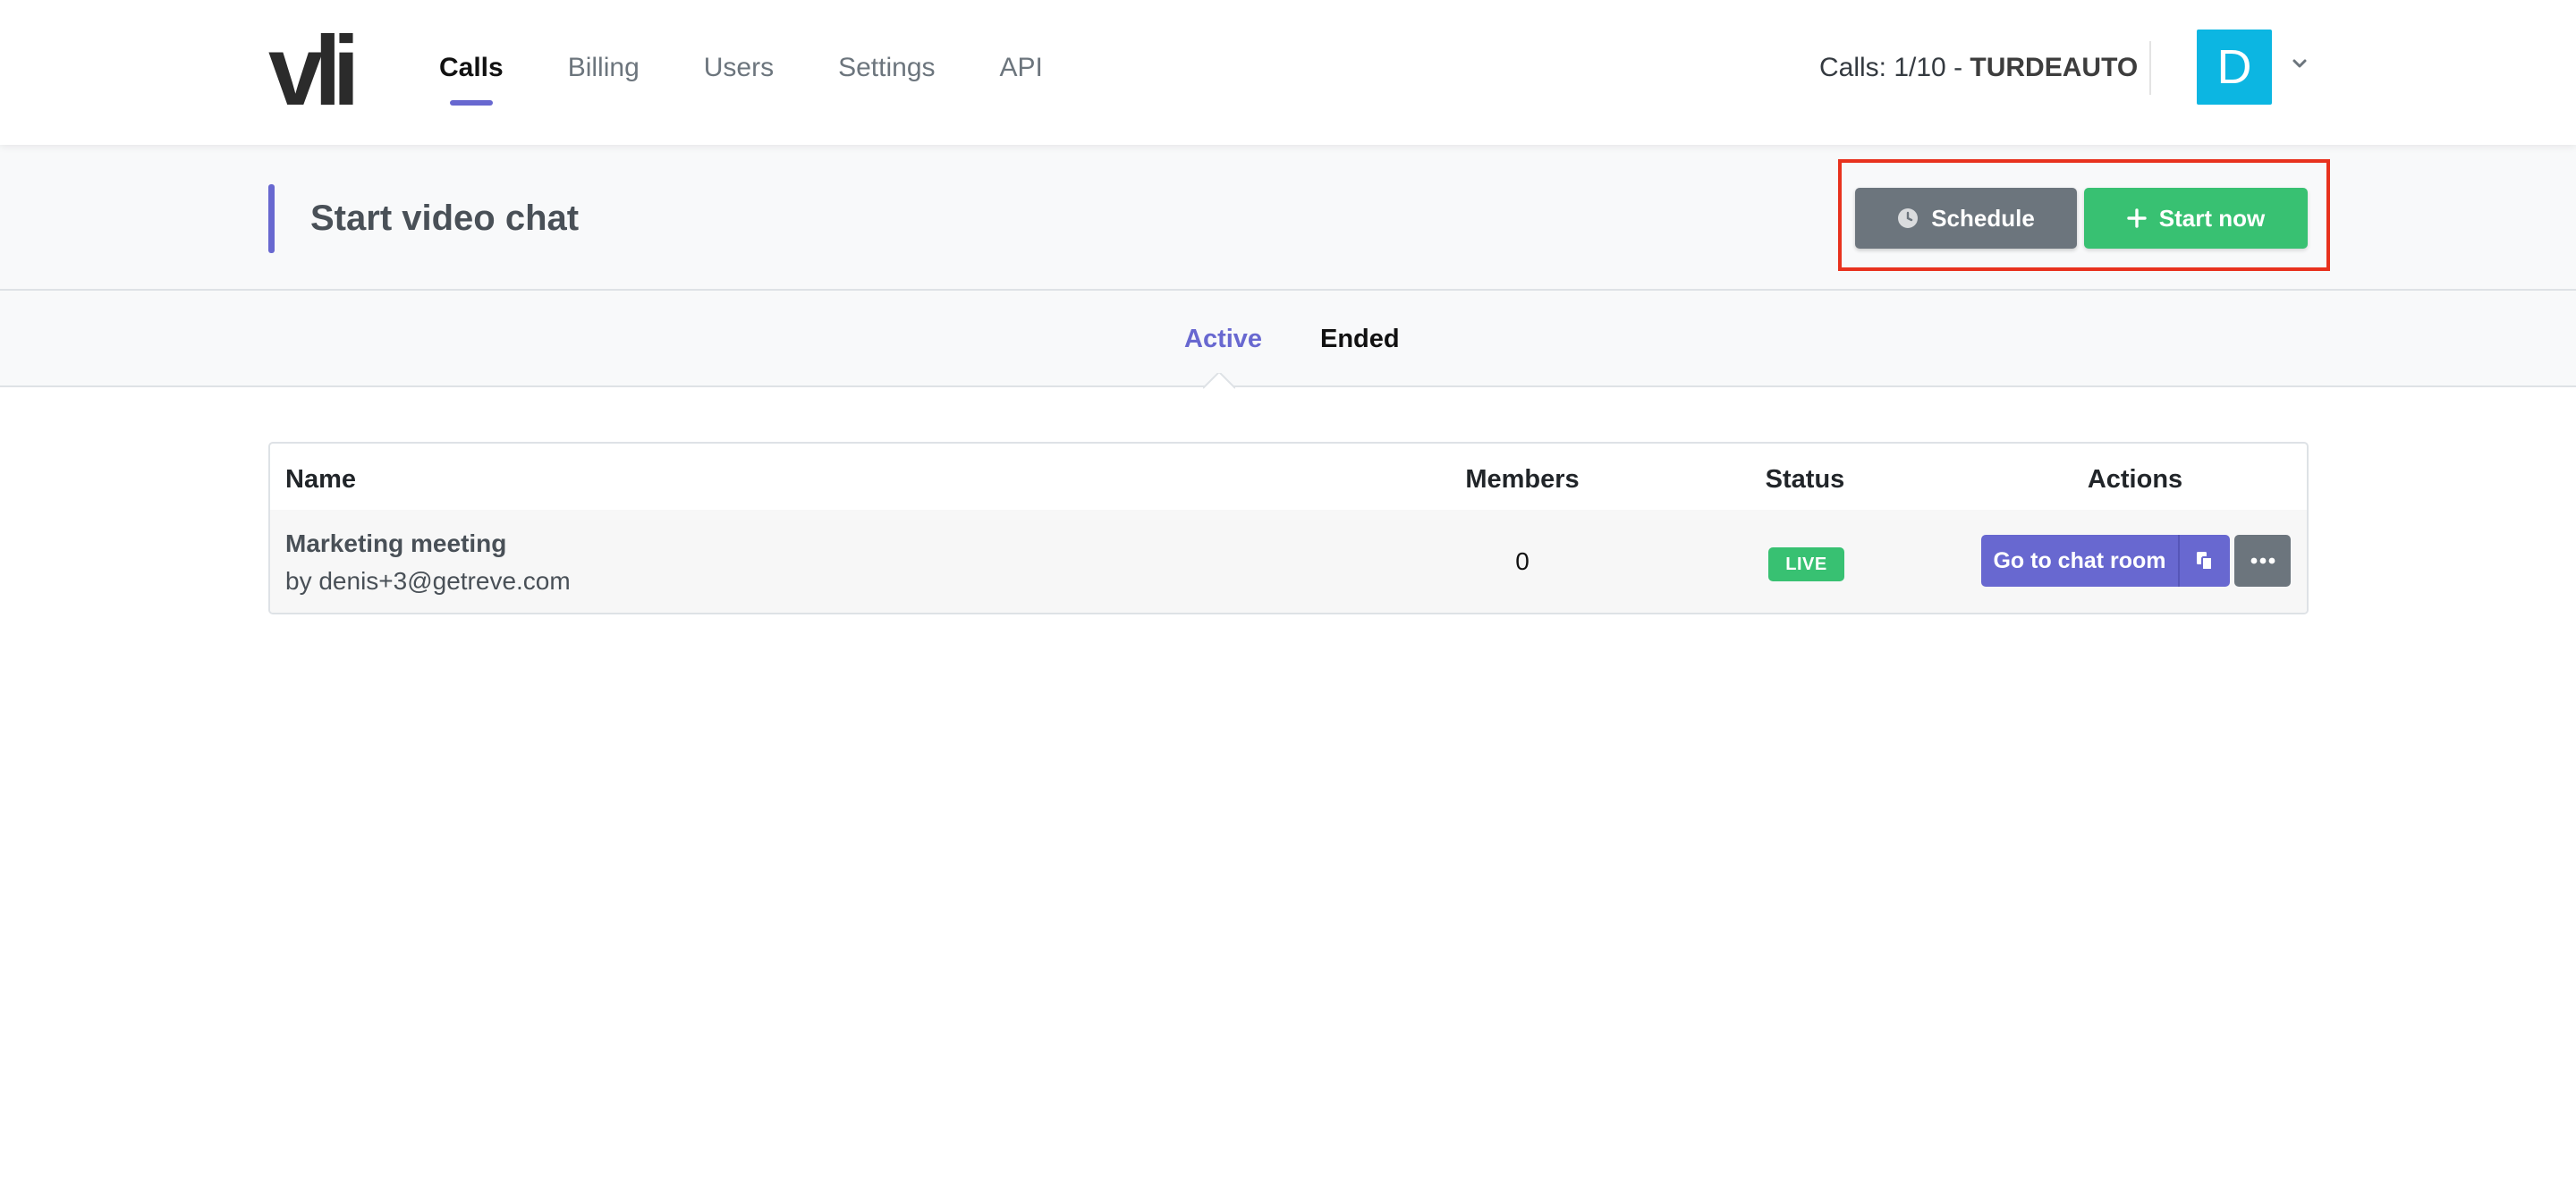 Image resolution: width=2576 pixels, height=1177 pixels. I want to click on chat-room-button-group: Go to chat room, so click(2105, 561).